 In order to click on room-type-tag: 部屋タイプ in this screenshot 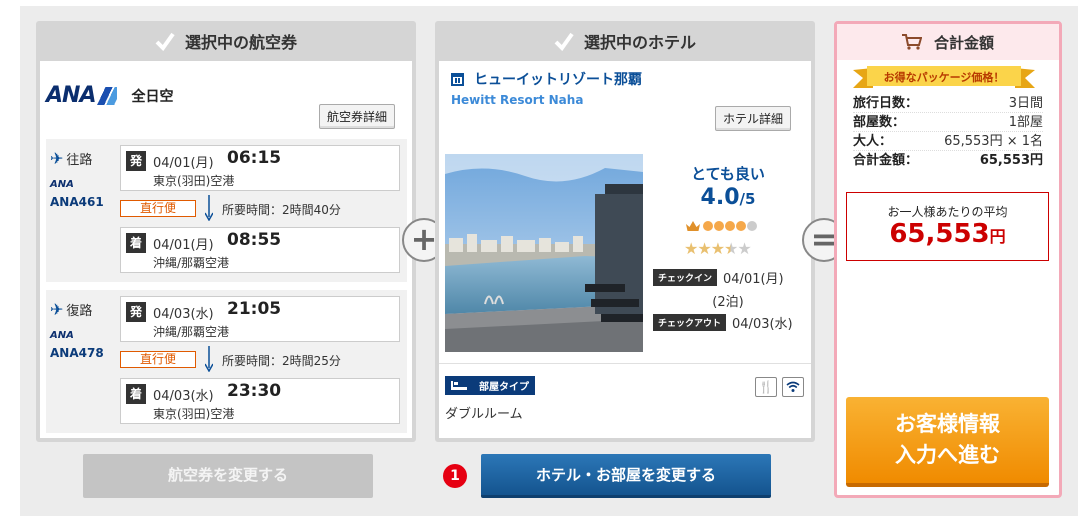, I will do `click(490, 385)`.